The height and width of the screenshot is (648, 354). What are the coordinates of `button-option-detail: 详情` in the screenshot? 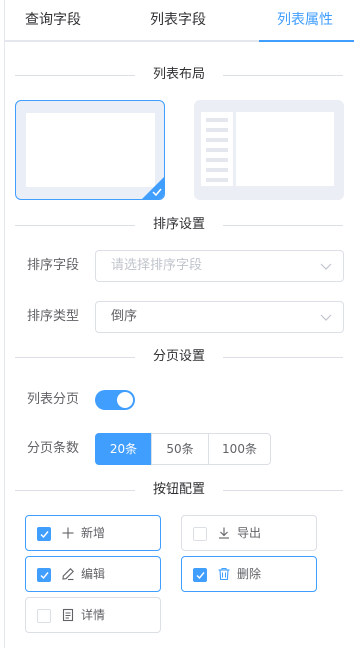 It's located at (93, 615).